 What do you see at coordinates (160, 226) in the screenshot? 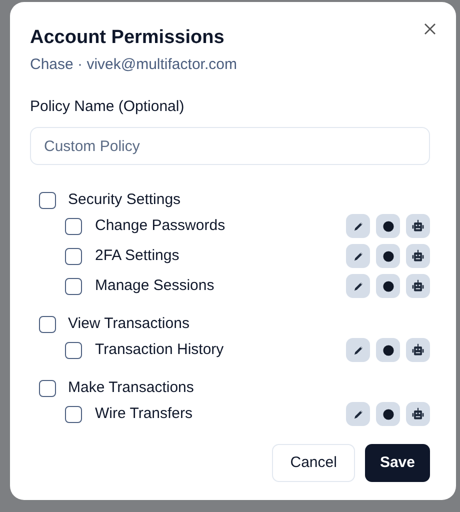
I see `permission-label: Change Passwords` at bounding box center [160, 226].